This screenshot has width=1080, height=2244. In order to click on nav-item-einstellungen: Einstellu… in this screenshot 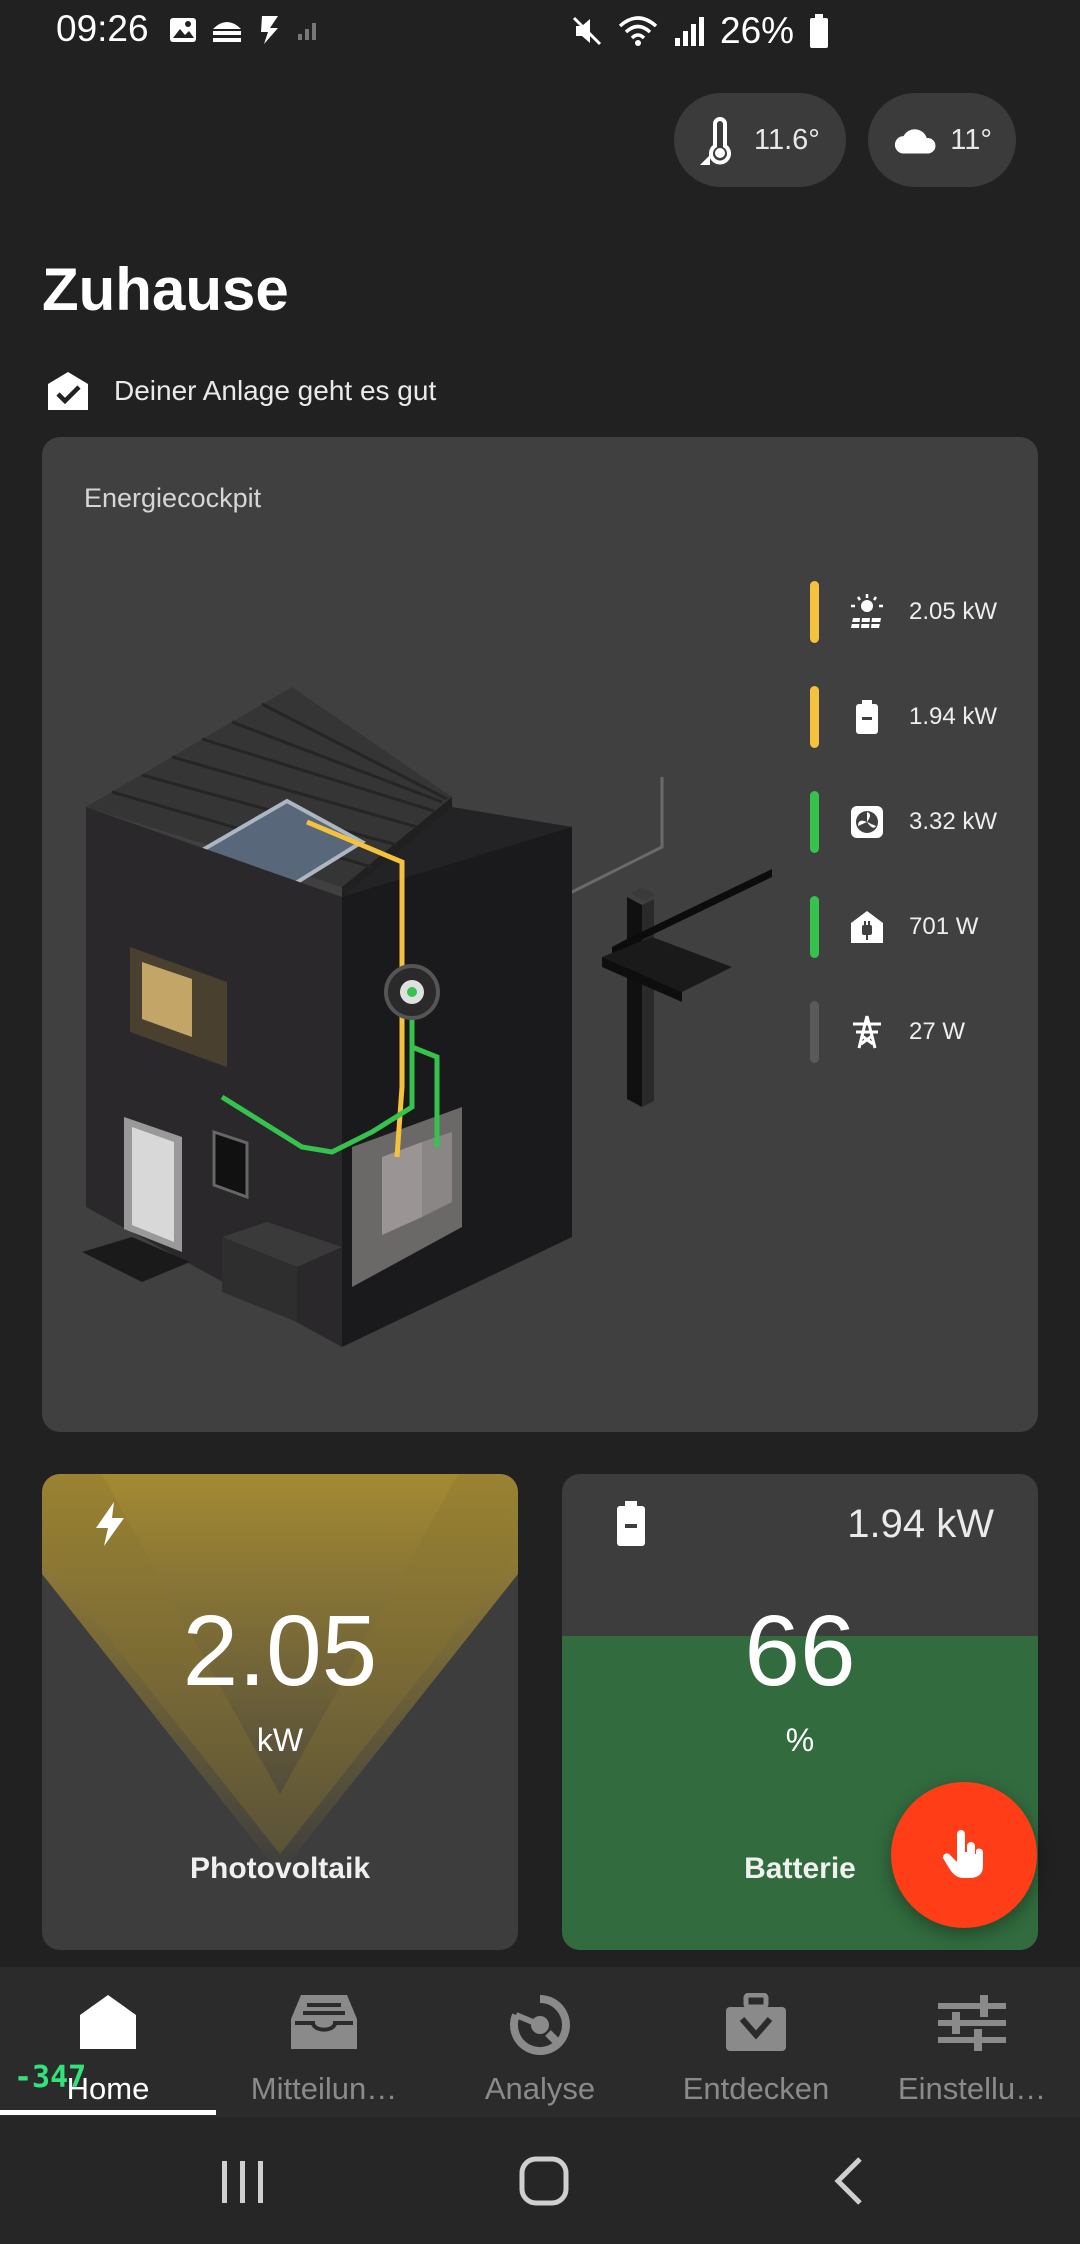, I will do `click(972, 2042)`.